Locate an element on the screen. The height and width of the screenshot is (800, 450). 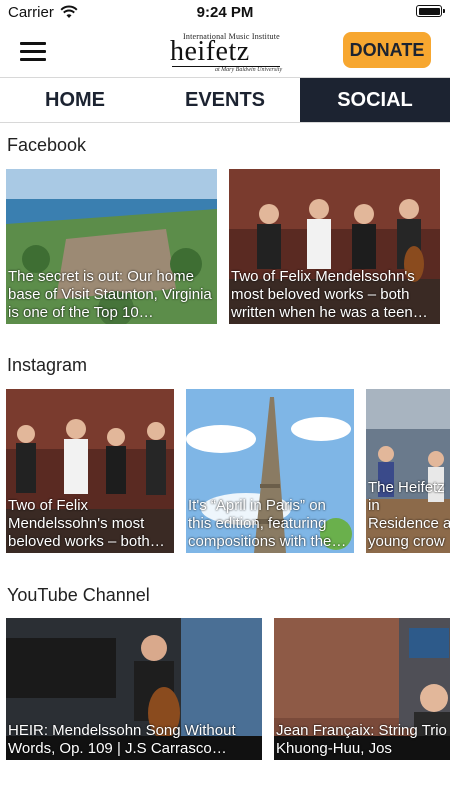
tab-social: SOCIAL is located at coordinates (375, 100).